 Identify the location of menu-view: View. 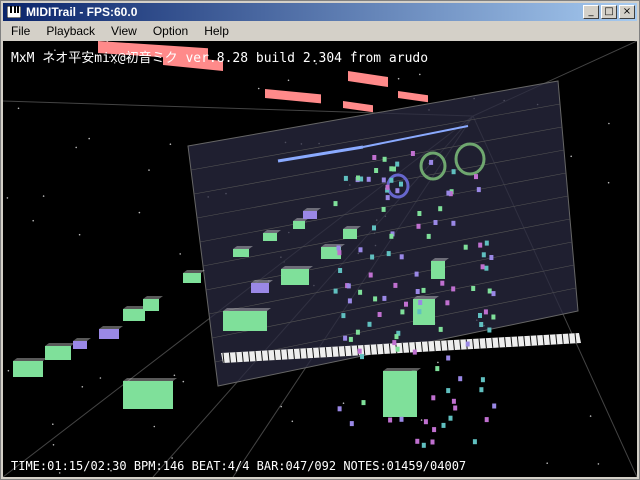
(124, 31).